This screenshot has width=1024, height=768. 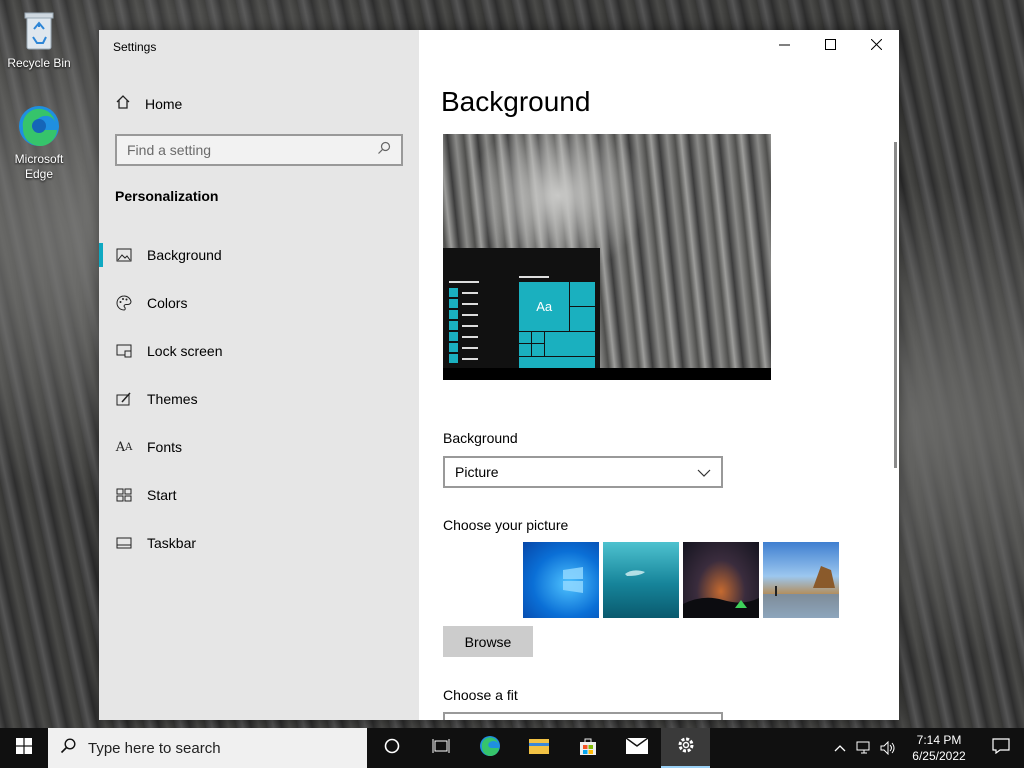 I want to click on background-label: Background, so click(x=480, y=438).